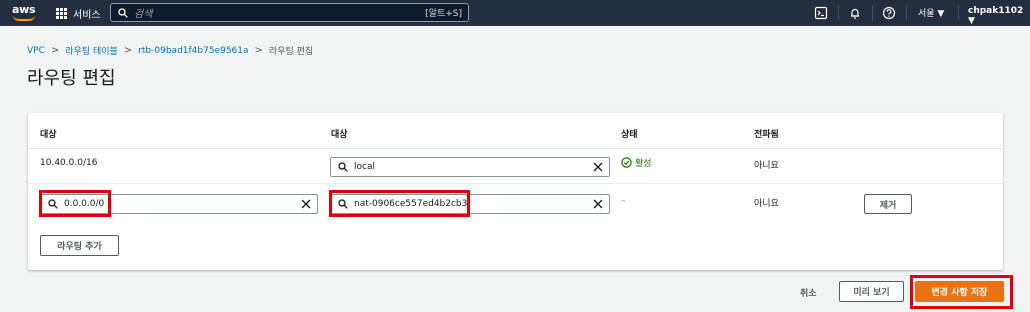 This screenshot has height=312, width=1030. What do you see at coordinates (871, 291) in the screenshot?
I see `preview-button: 미리 보기` at bounding box center [871, 291].